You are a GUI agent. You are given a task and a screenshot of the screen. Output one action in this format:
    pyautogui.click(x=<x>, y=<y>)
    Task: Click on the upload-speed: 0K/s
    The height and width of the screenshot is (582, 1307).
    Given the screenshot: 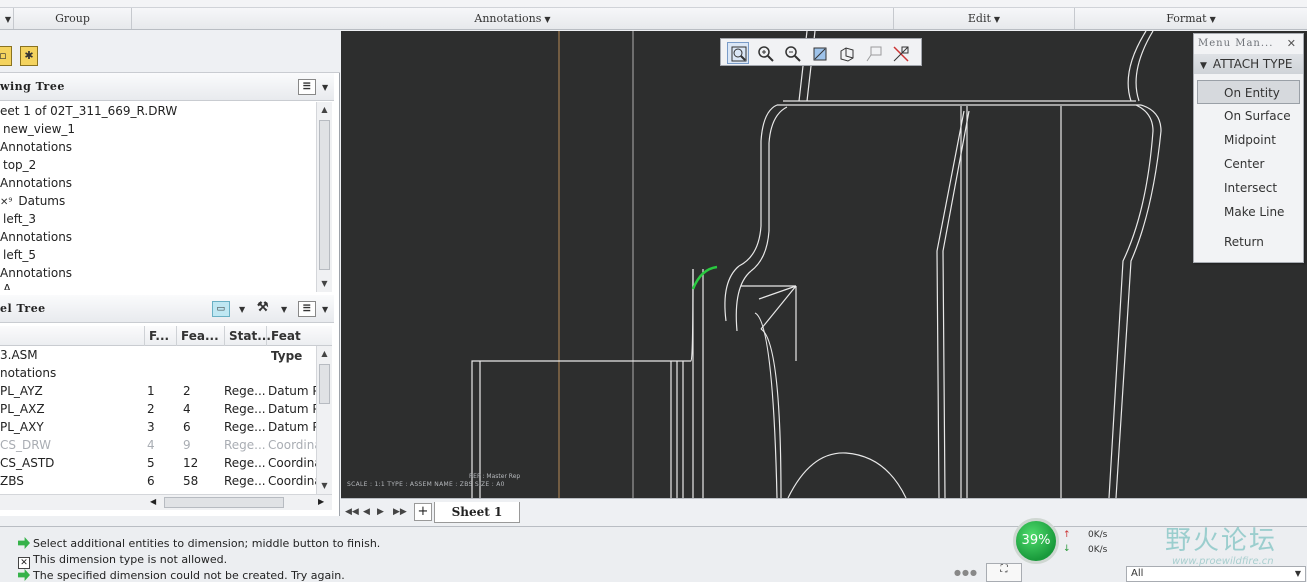 What is the action you would take?
    pyautogui.click(x=1098, y=535)
    